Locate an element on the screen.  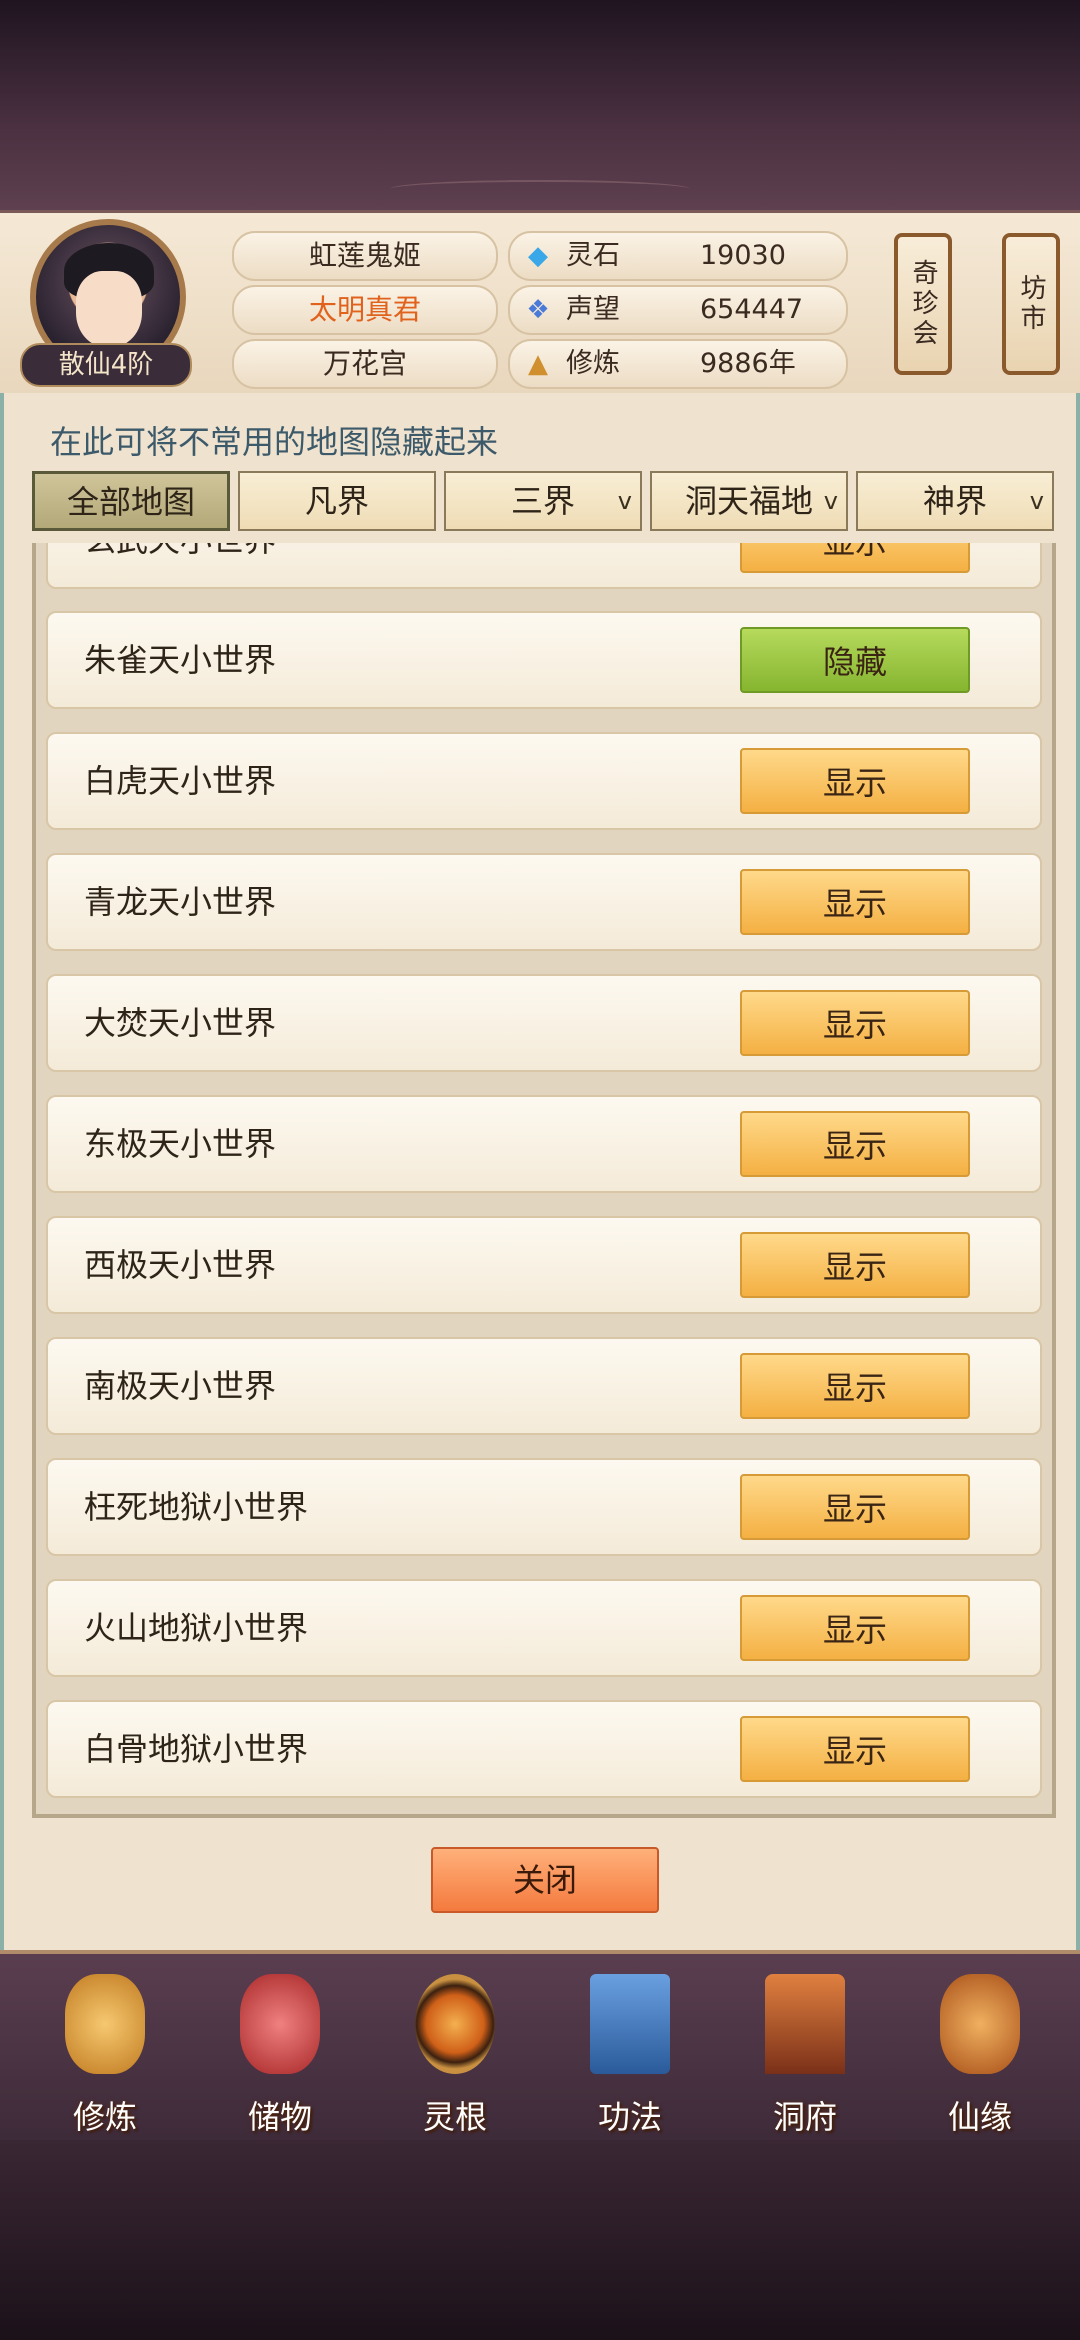
cultivate-icon is located at coordinates (105, 2024).